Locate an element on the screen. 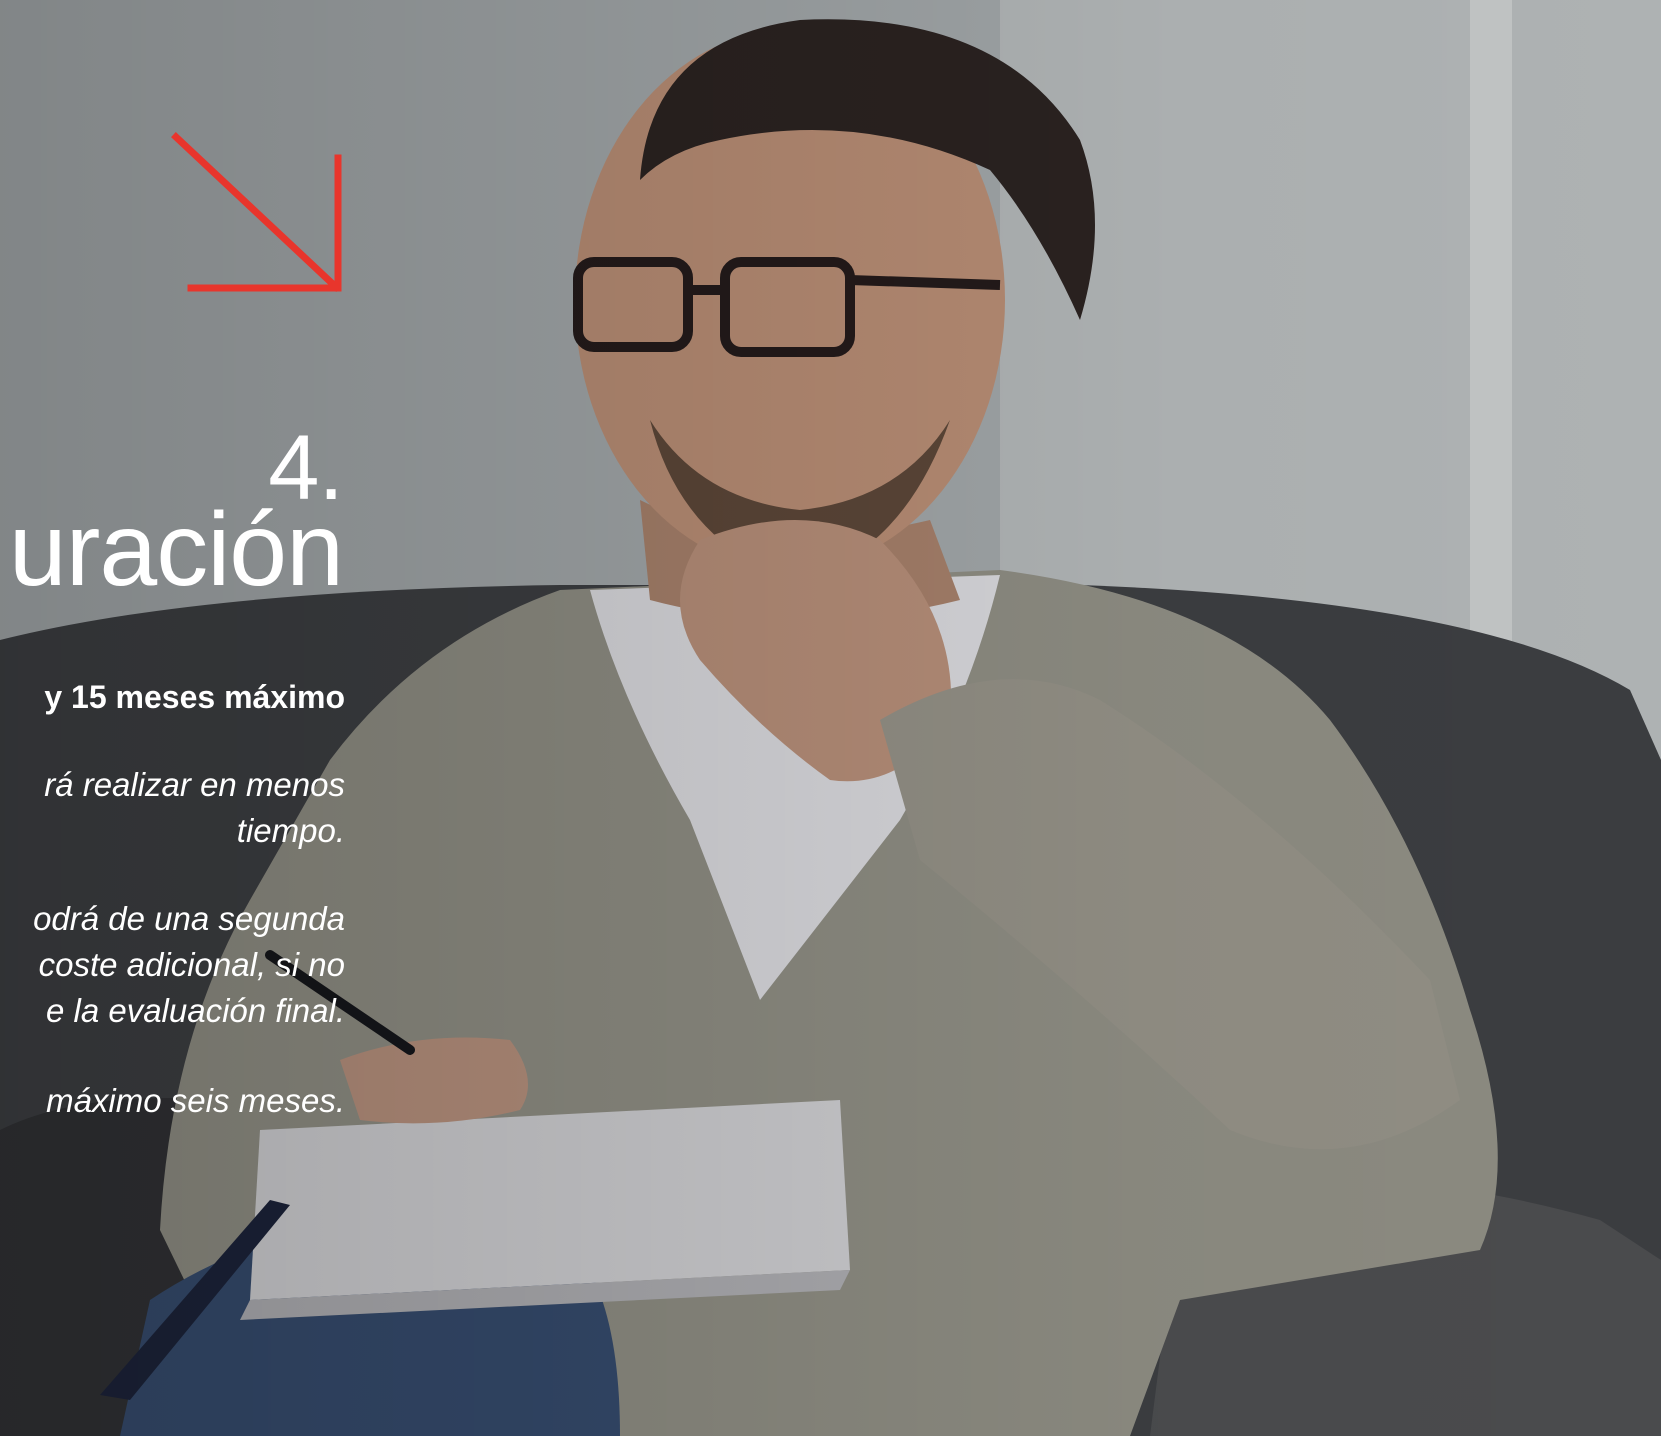 The width and height of the screenshot is (1661, 1436). description-line: rá realizar en menos is located at coordinates (194, 784).